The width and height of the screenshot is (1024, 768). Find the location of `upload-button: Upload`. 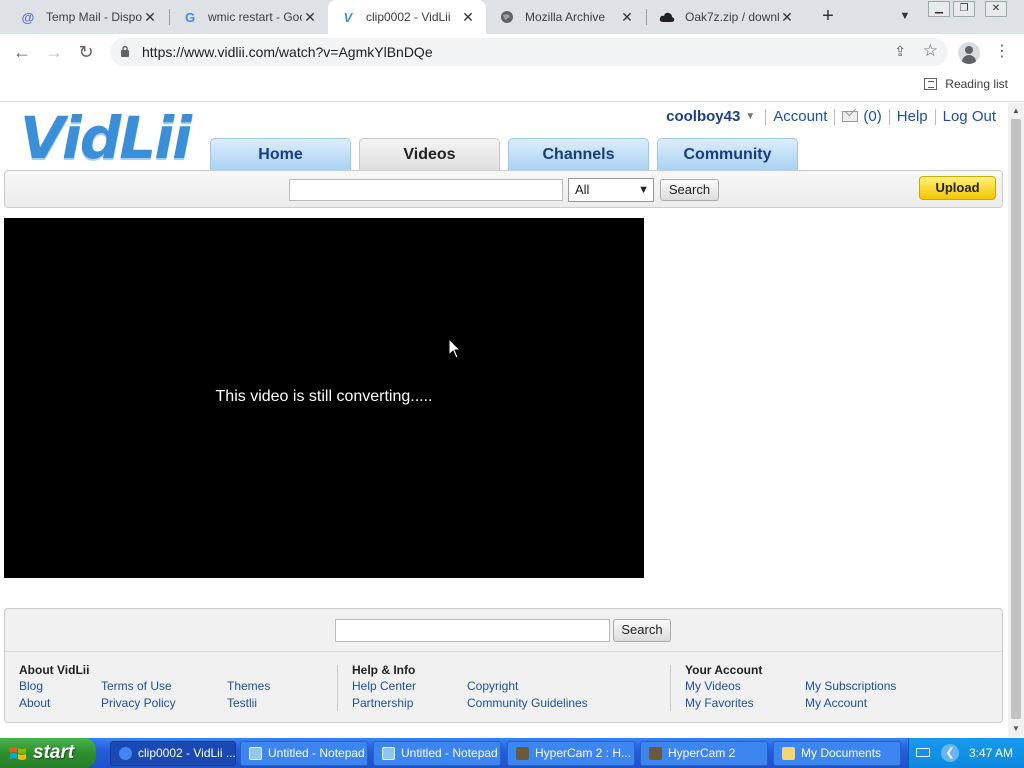

upload-button: Upload is located at coordinates (957, 188).